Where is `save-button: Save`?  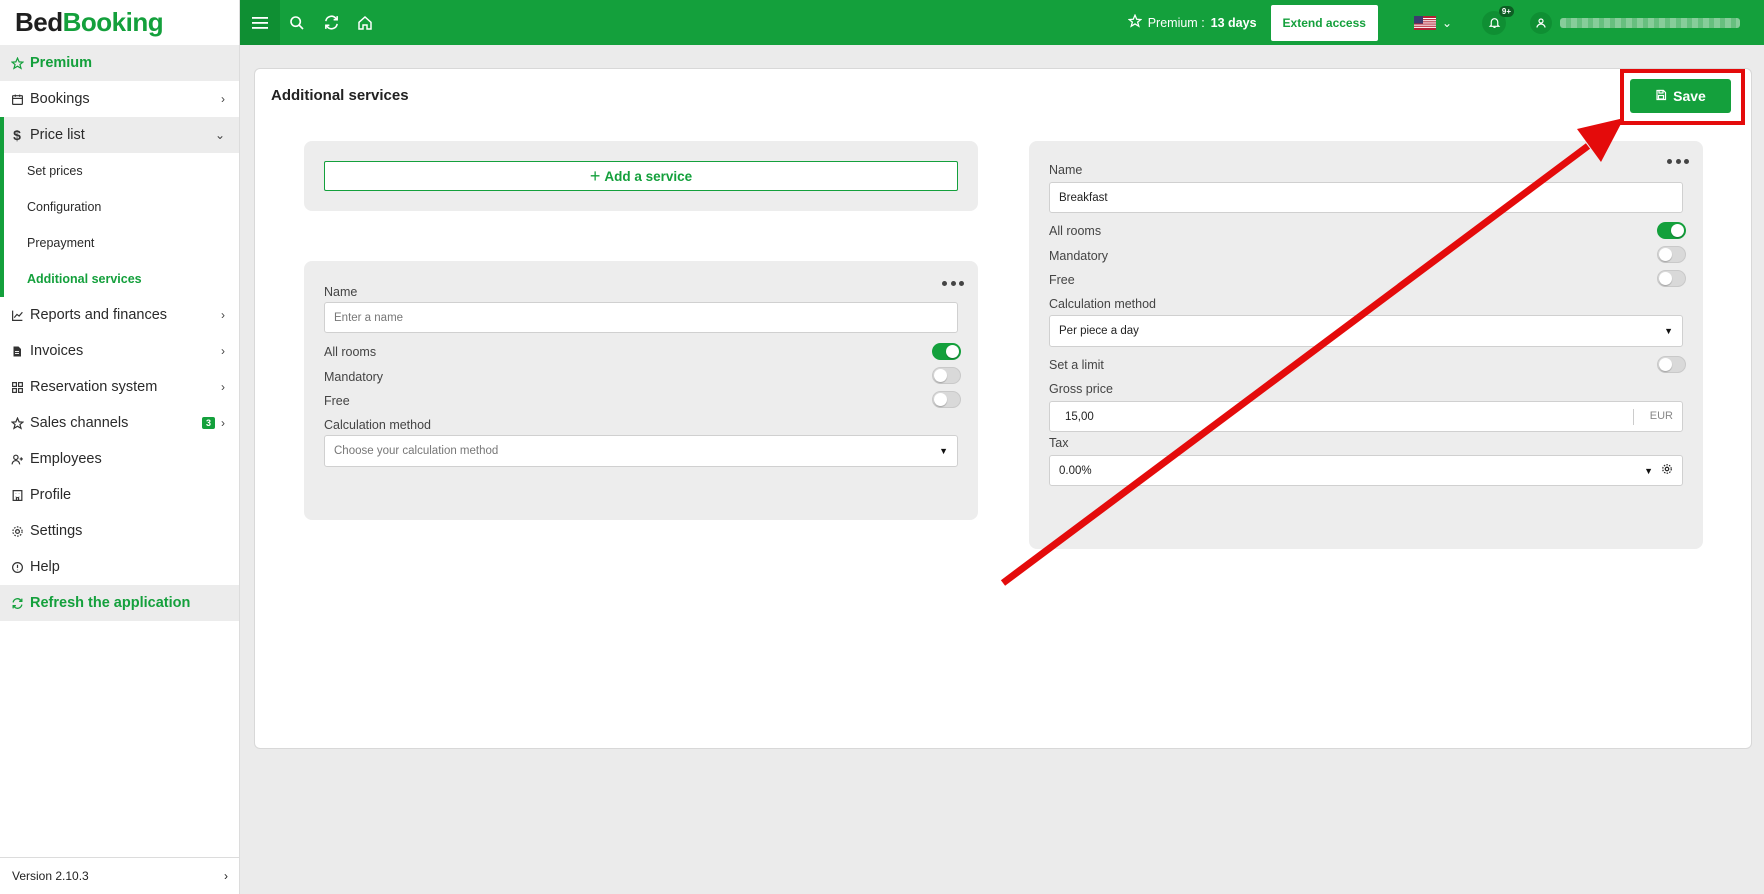
save-button: Save is located at coordinates (1680, 96).